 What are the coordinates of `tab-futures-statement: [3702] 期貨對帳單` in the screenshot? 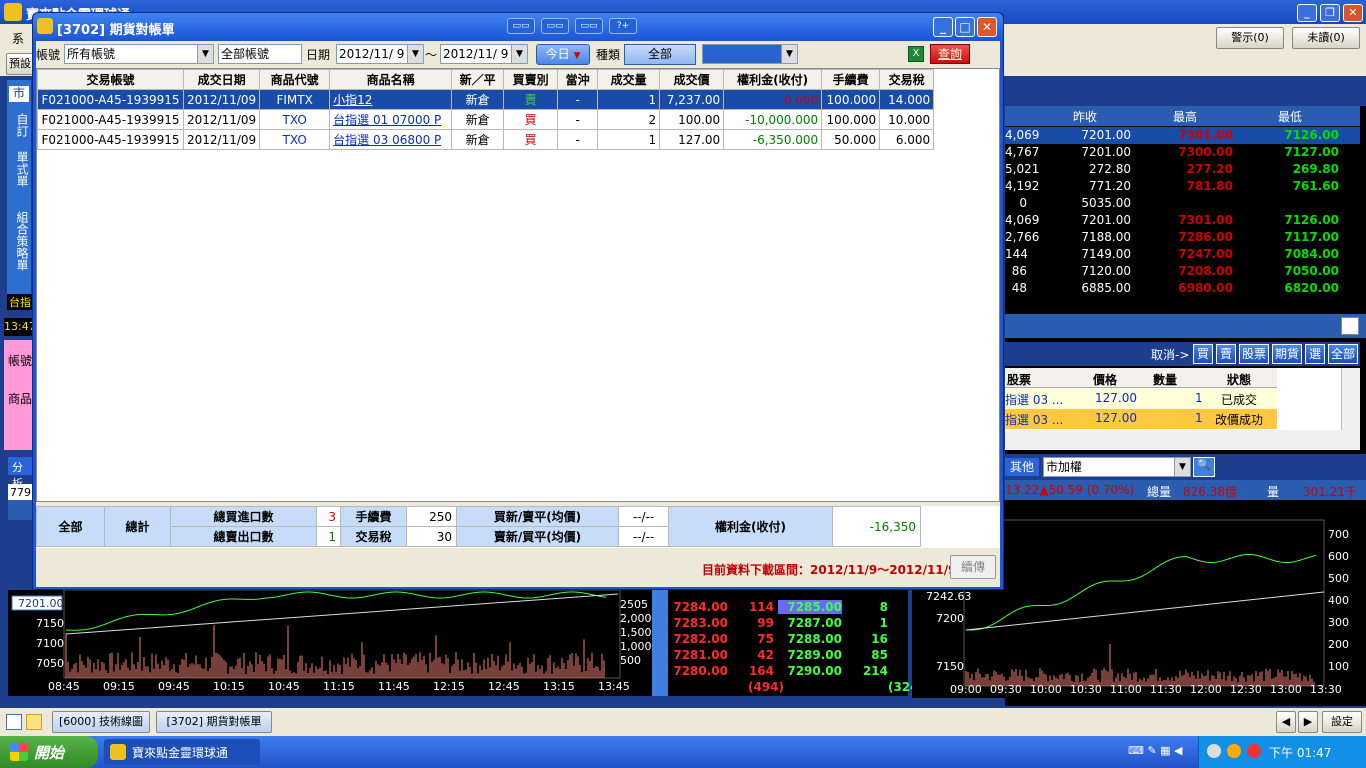 It's located at (214, 722).